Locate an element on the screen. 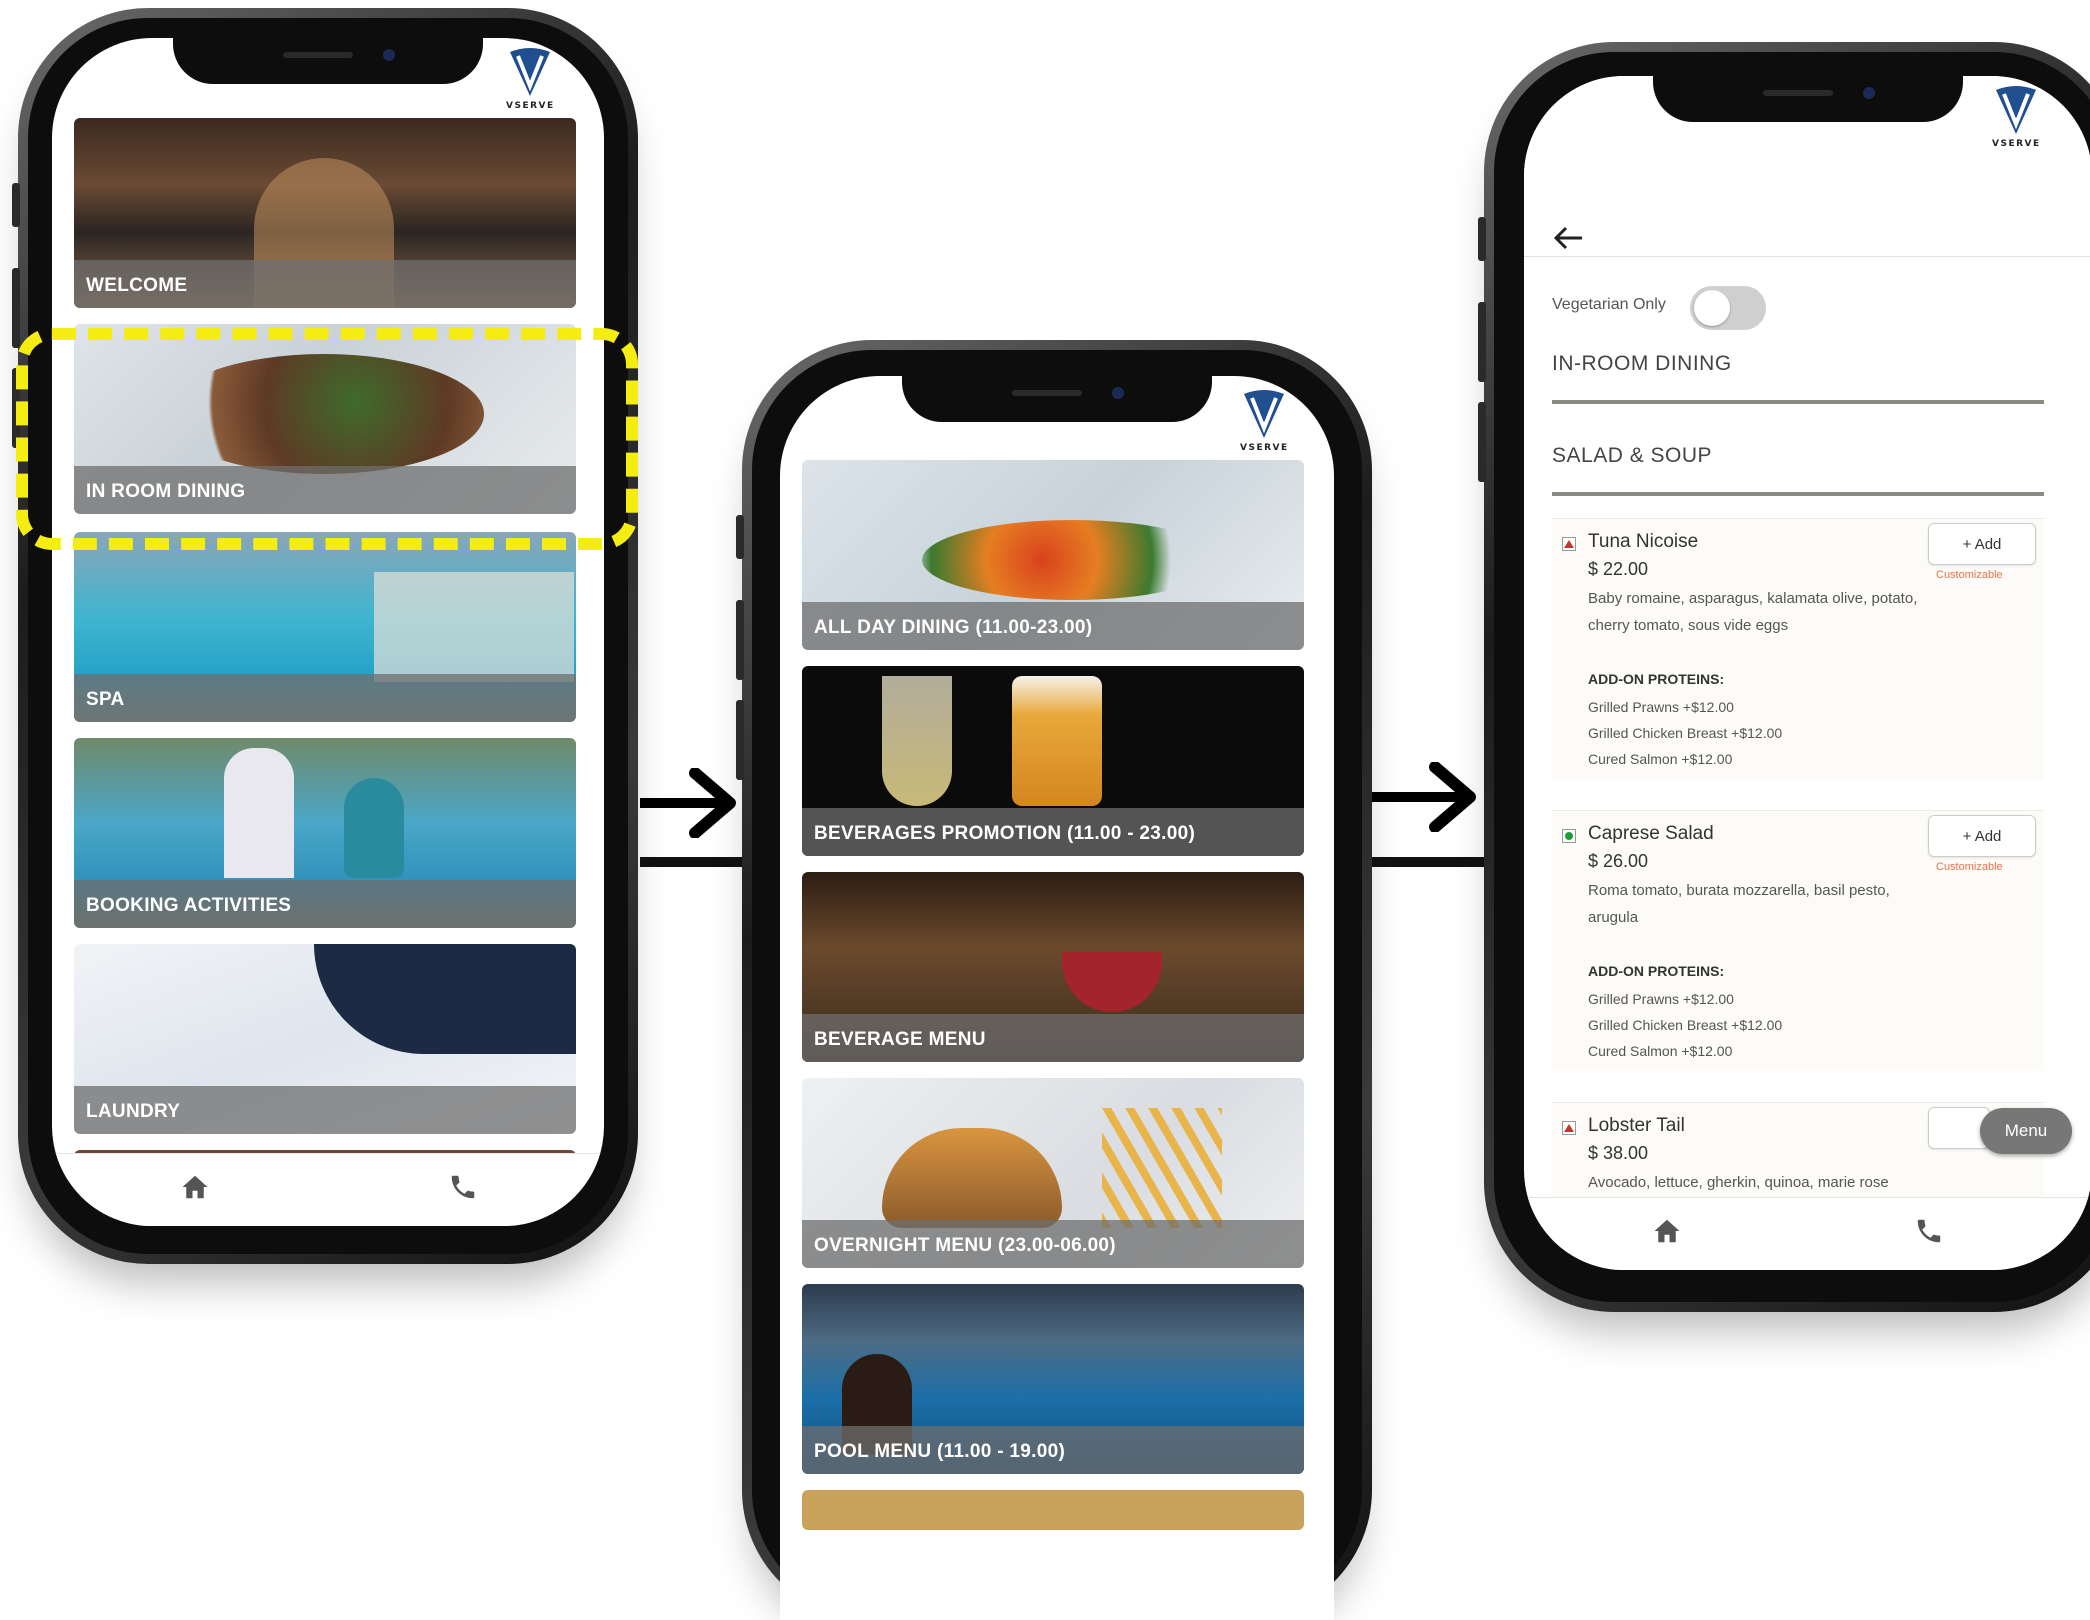  section-heading: SALAD & SOUP is located at coordinates (1632, 455).